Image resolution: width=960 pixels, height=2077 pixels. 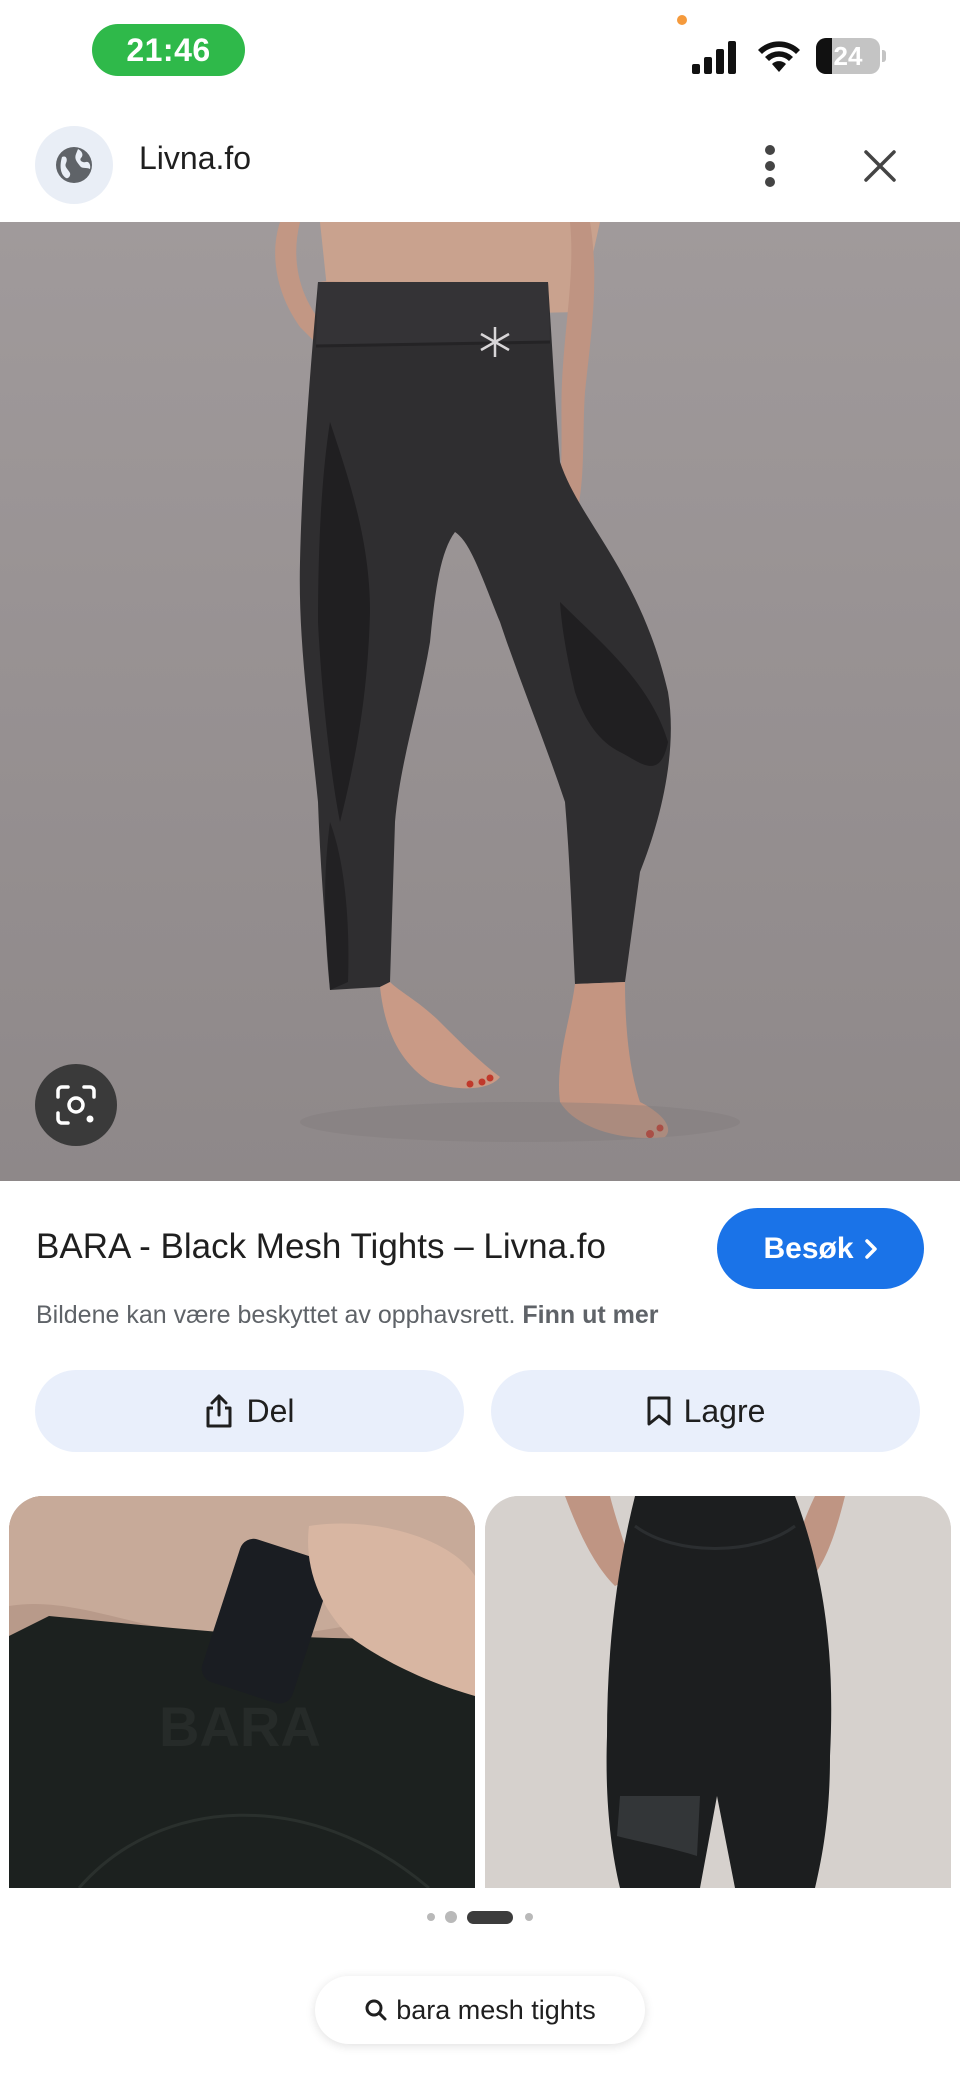 I want to click on learn-more-link: Finn ut mer, so click(x=590, y=1315).